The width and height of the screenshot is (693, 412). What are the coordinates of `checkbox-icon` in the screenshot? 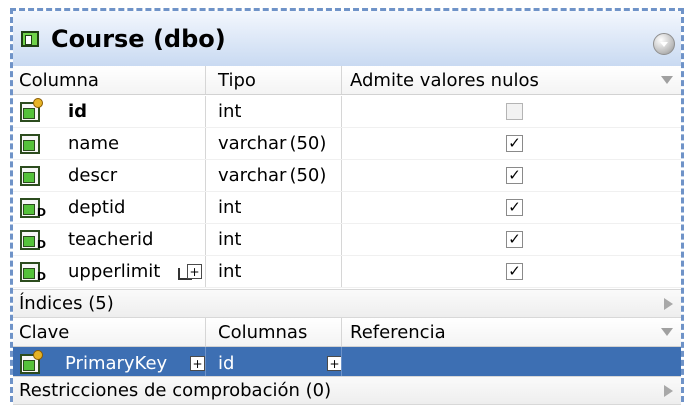 It's located at (514, 111).